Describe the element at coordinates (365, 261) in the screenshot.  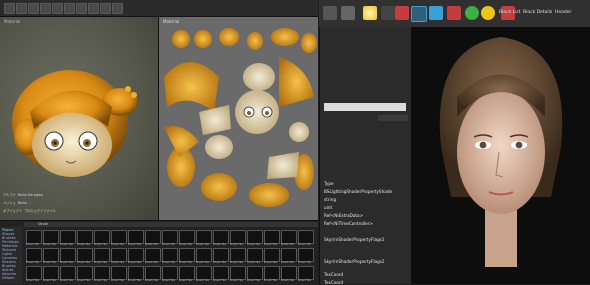
I see `property-row: SkyrimShaderPropertyFlags2` at that location.